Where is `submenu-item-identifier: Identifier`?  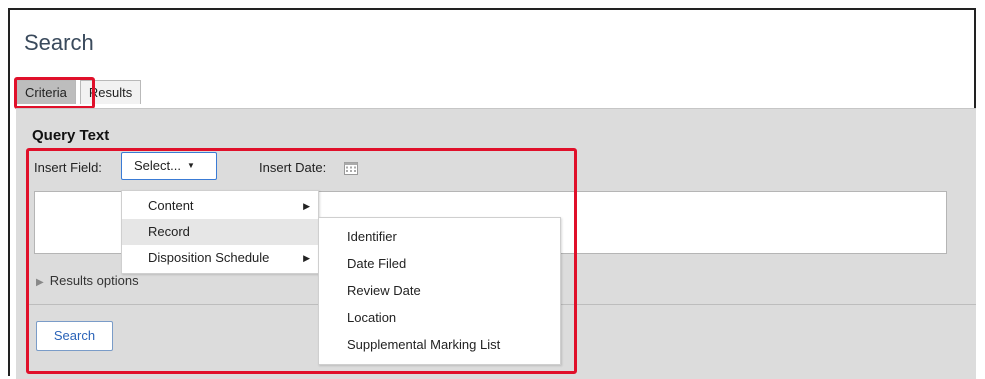
submenu-item-identifier: Identifier is located at coordinates (439, 236).